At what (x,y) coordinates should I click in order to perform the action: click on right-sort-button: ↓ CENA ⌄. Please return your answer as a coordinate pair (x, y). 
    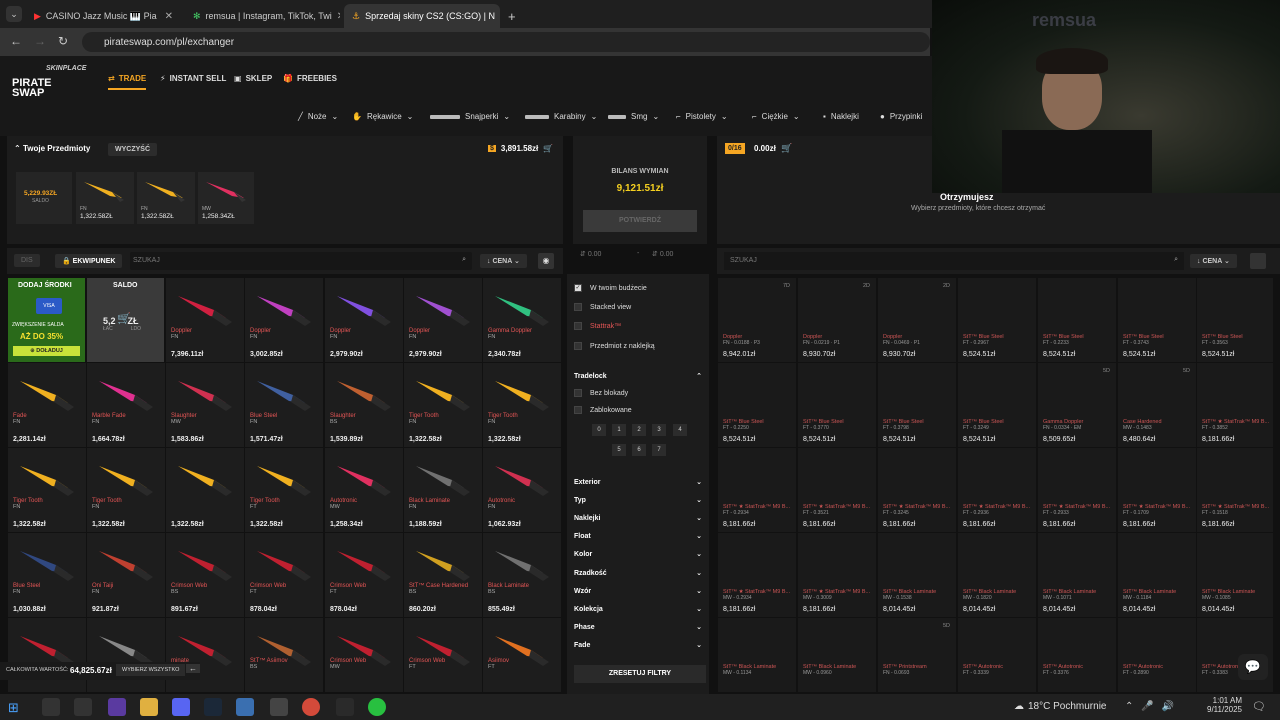
    Looking at the image, I should click on (1213, 261).